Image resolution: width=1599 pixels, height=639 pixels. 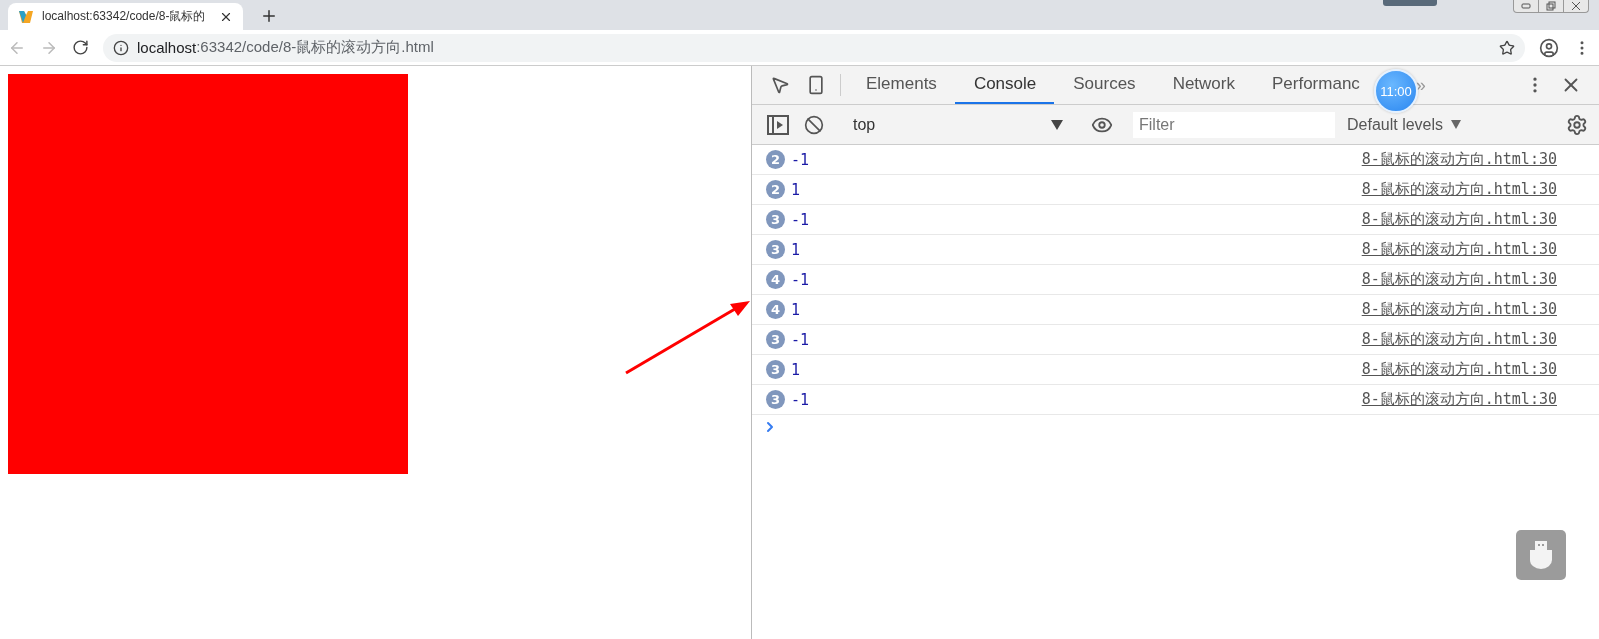 What do you see at coordinates (814, 47) in the screenshot?
I see `address-bar: localhost:63342/code/8-鼠标的滚动方向.html` at bounding box center [814, 47].